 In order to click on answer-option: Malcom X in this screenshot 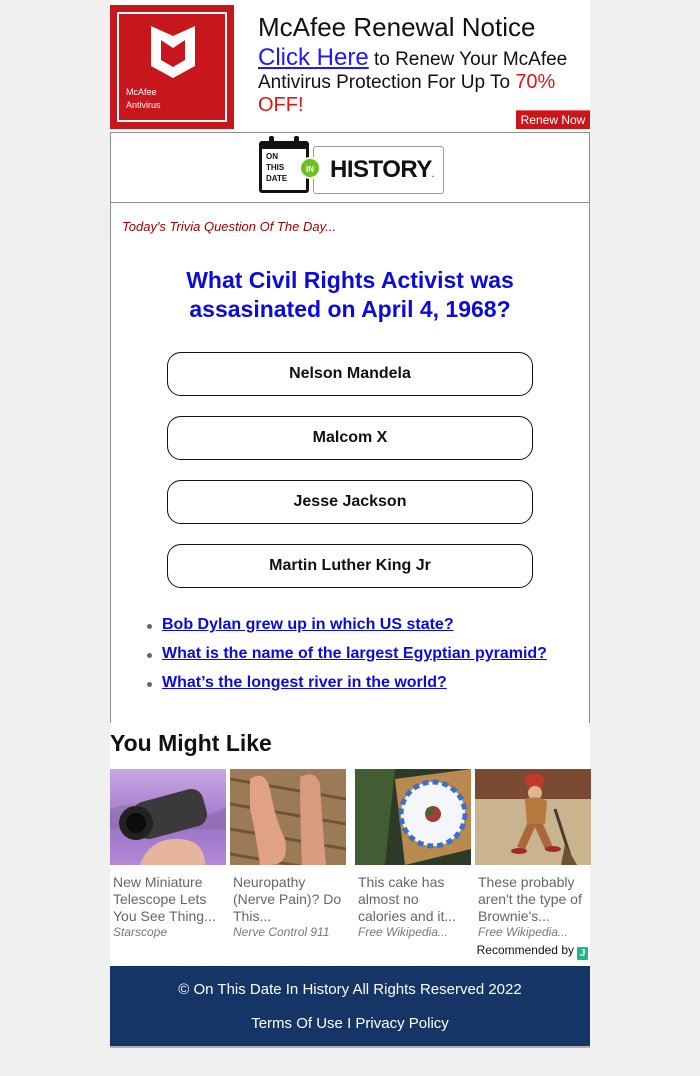, I will do `click(350, 438)`.